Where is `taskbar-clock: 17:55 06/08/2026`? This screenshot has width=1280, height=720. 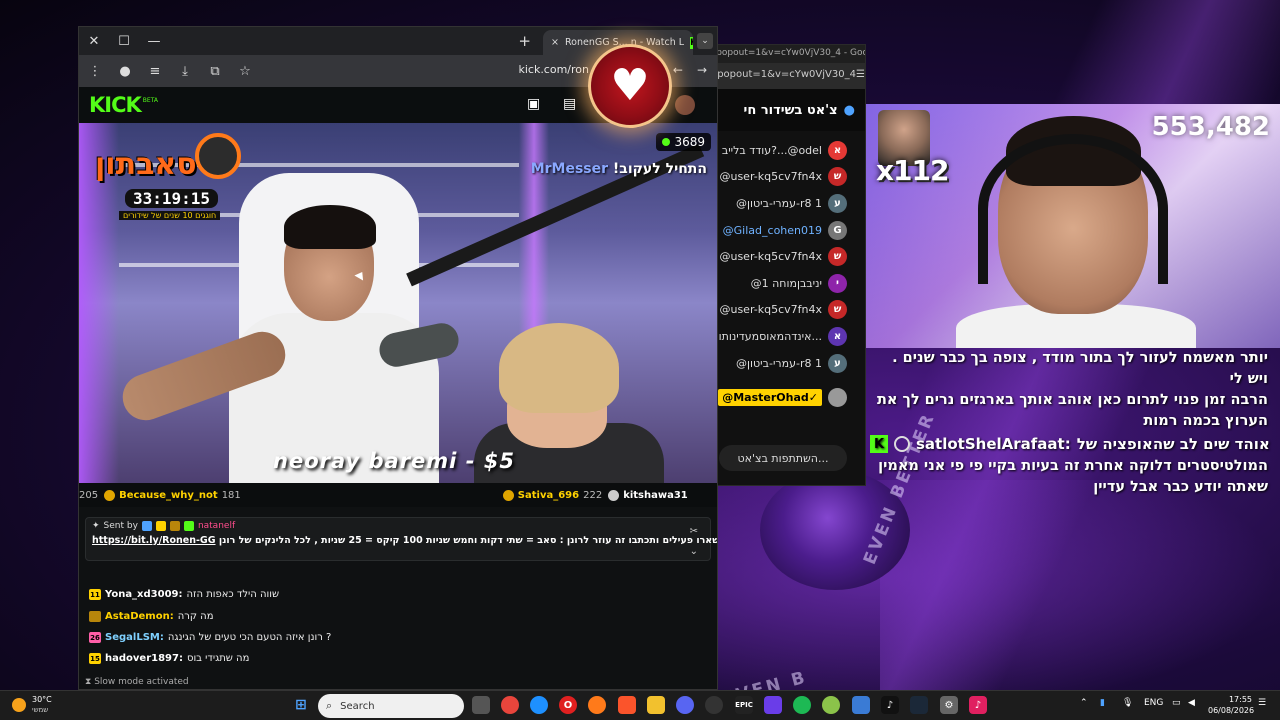 taskbar-clock: 17:55 06/08/2026 is located at coordinates (1231, 705).